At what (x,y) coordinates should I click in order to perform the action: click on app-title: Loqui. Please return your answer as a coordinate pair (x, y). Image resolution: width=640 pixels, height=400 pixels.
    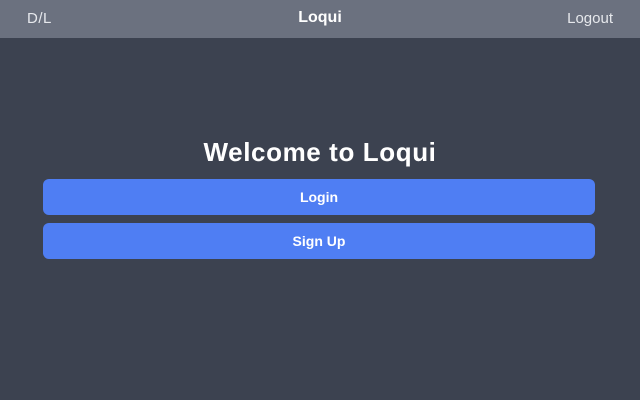
    Looking at the image, I should click on (320, 17).